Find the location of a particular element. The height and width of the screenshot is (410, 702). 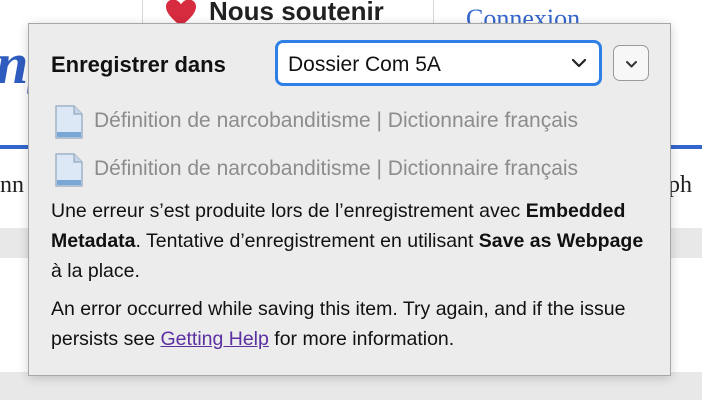

getting-help-link: Getting Help is located at coordinates (214, 339).